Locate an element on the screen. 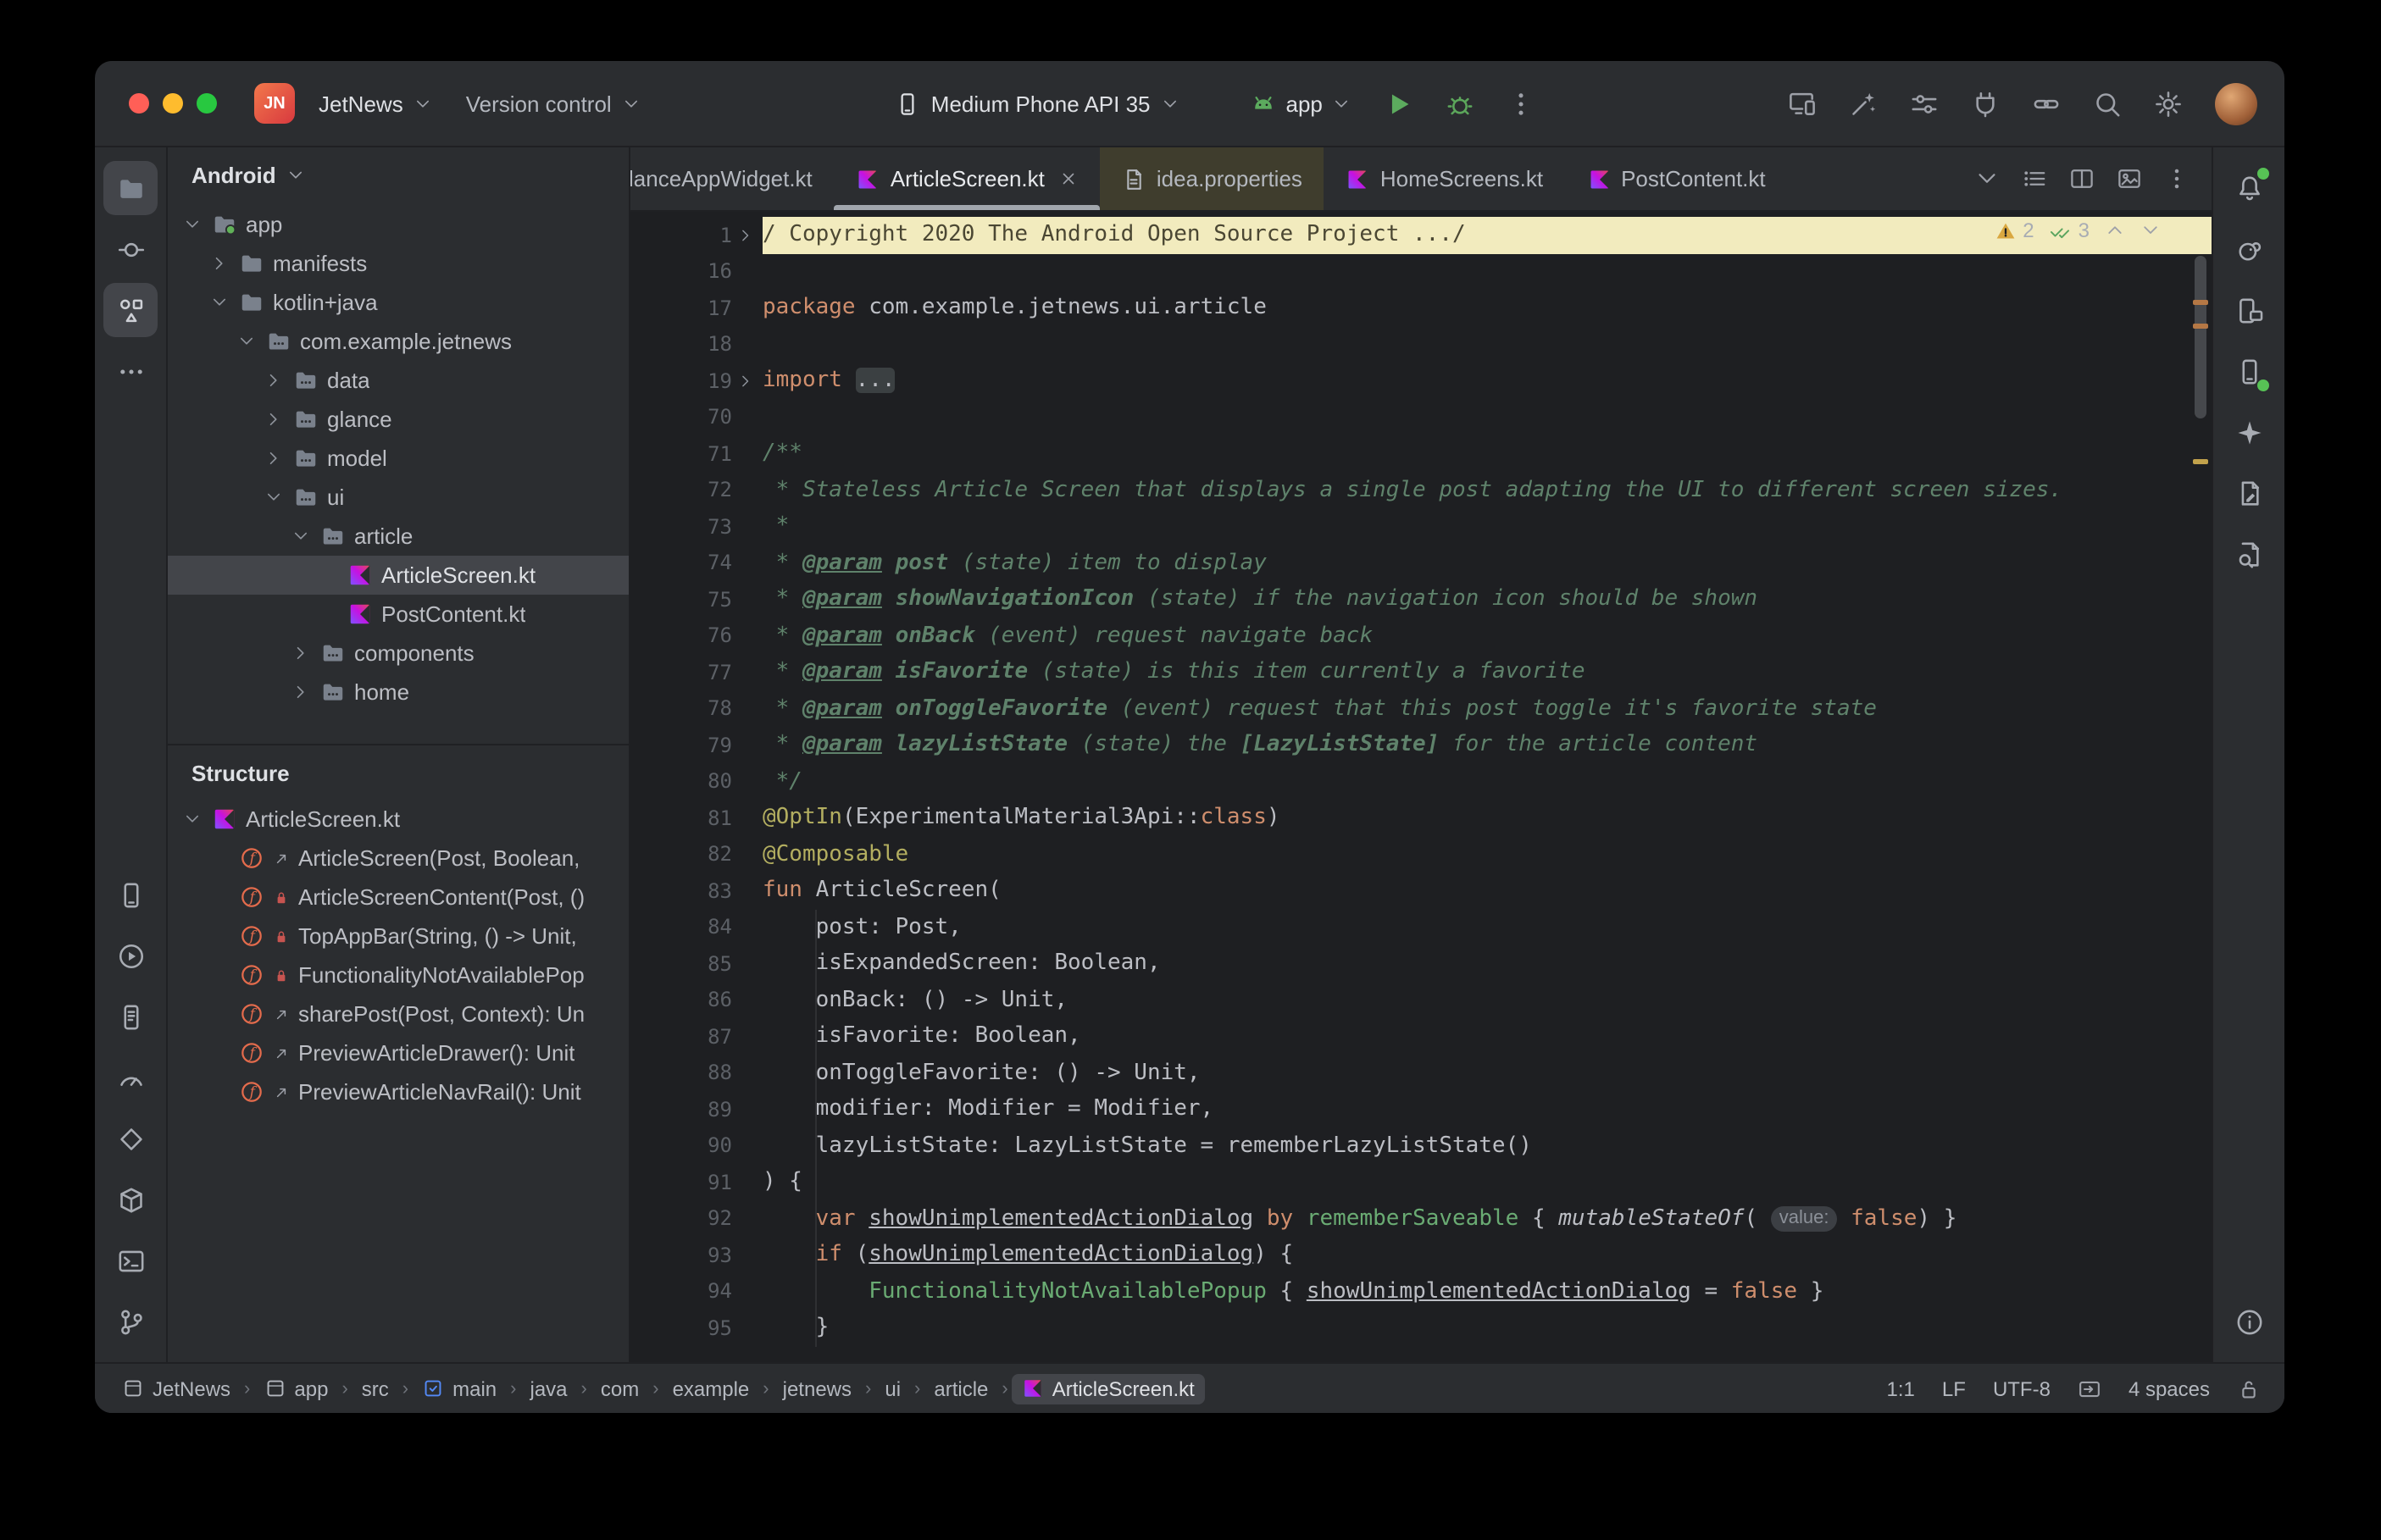 This screenshot has height=1540, width=2381. encoding-widget: UTF-8 is located at coordinates (2022, 1388).